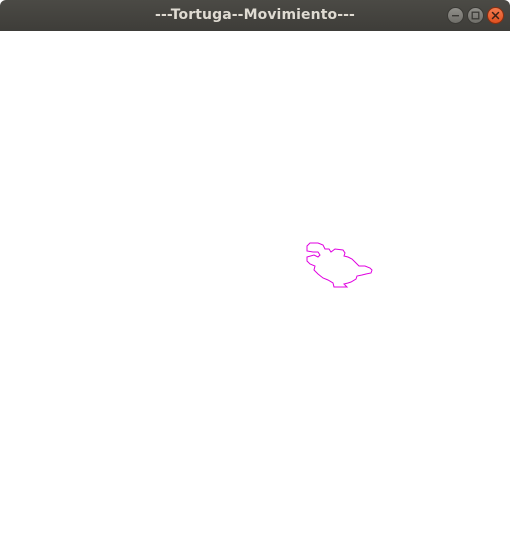 This screenshot has width=510, height=543. I want to click on window-title: ---Tortuga--Movimiento---, so click(255, 15).